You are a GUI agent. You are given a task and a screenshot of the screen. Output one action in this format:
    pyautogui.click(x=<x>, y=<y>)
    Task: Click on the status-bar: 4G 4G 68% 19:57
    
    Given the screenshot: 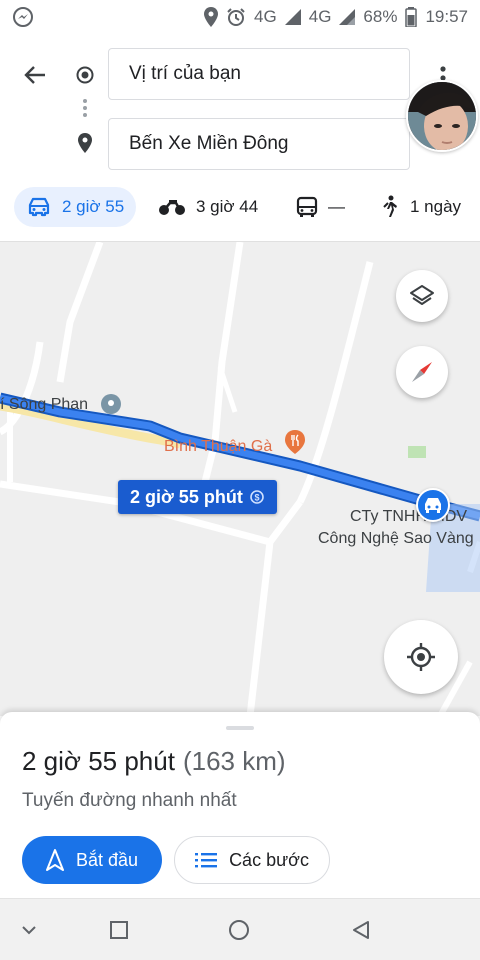 What is the action you would take?
    pyautogui.click(x=240, y=17)
    